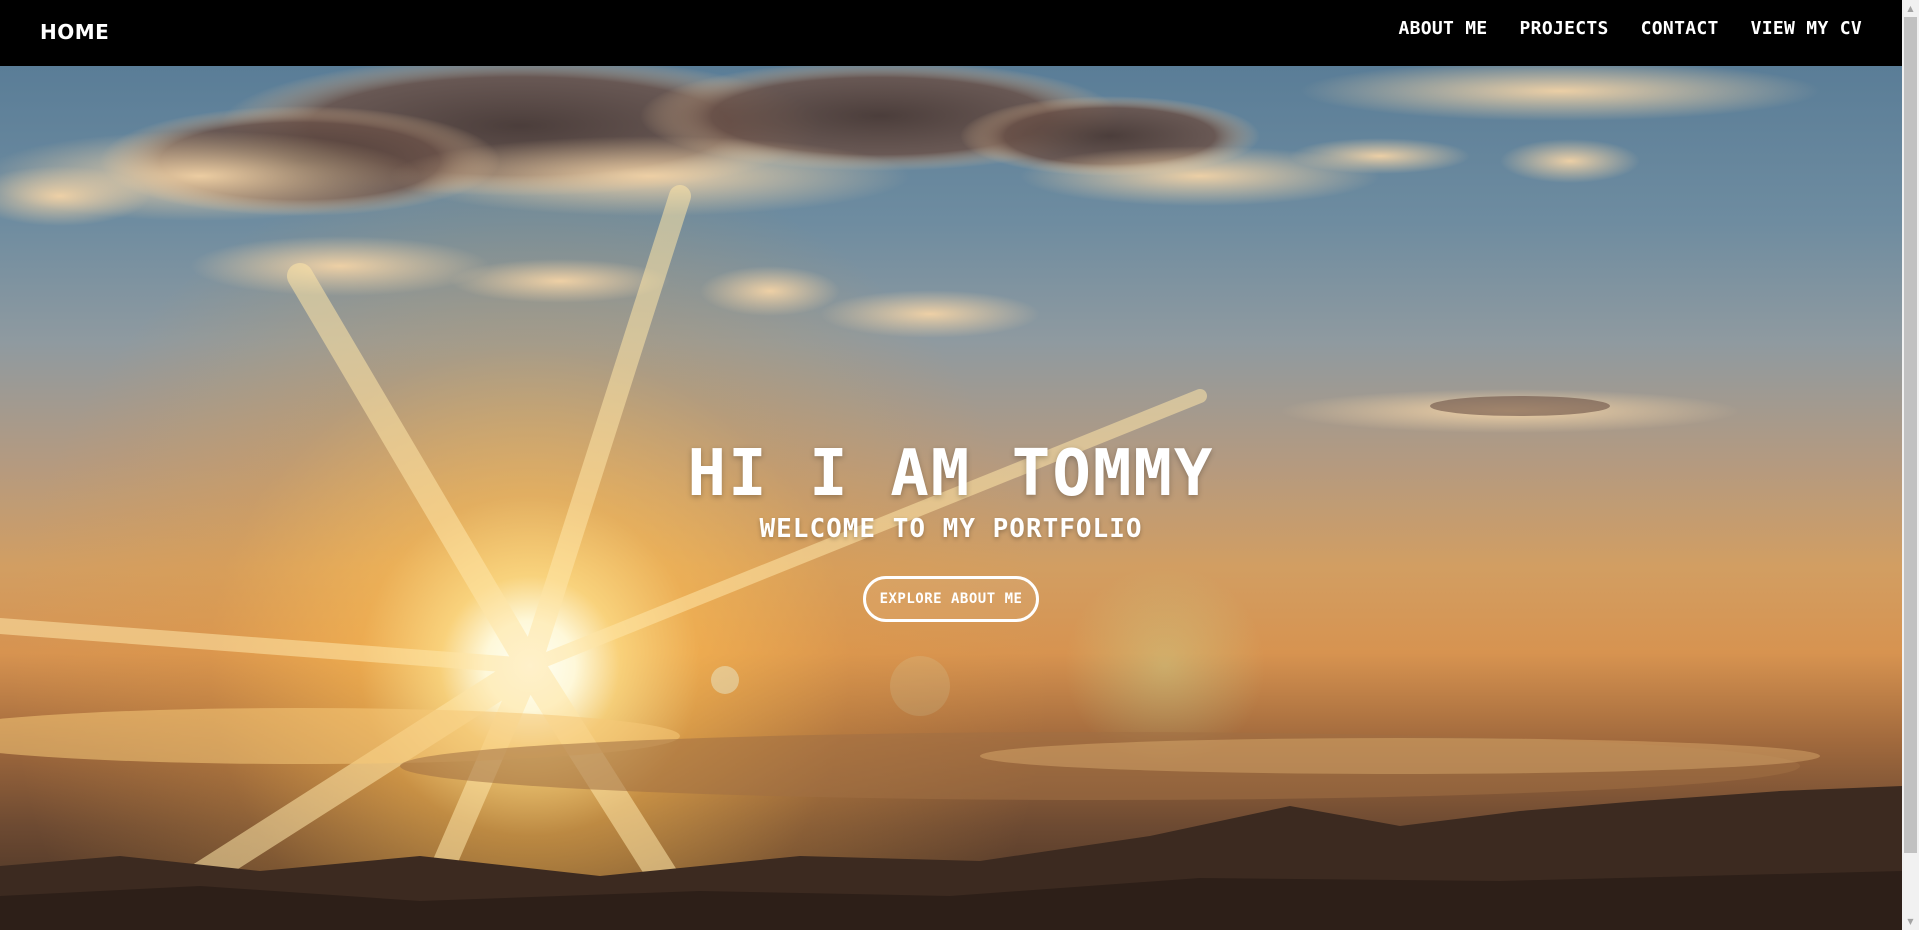 Image resolution: width=1919 pixels, height=930 pixels. Describe the element at coordinates (1442, 28) in the screenshot. I see `nav-link-about-me: ABOUT ME` at that location.